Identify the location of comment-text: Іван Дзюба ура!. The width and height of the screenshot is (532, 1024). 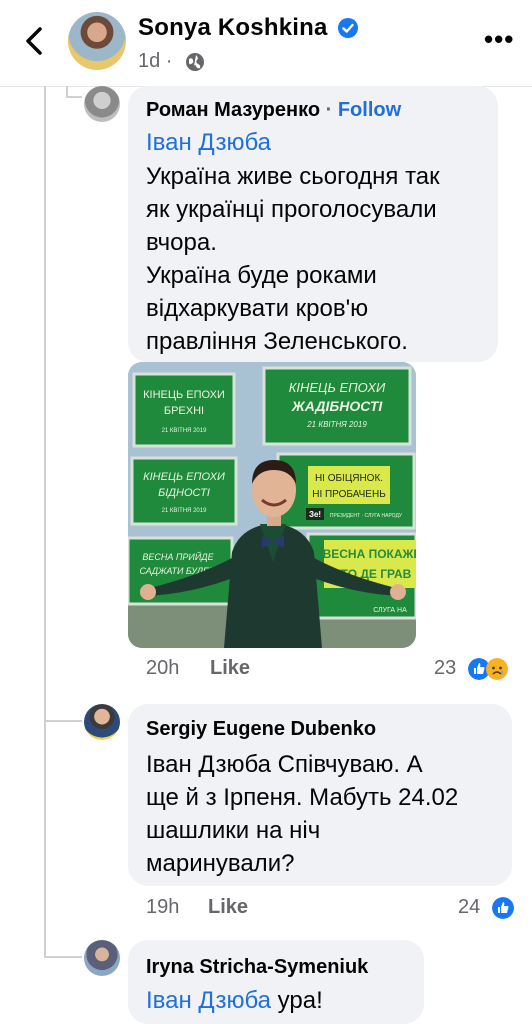
(234, 1001).